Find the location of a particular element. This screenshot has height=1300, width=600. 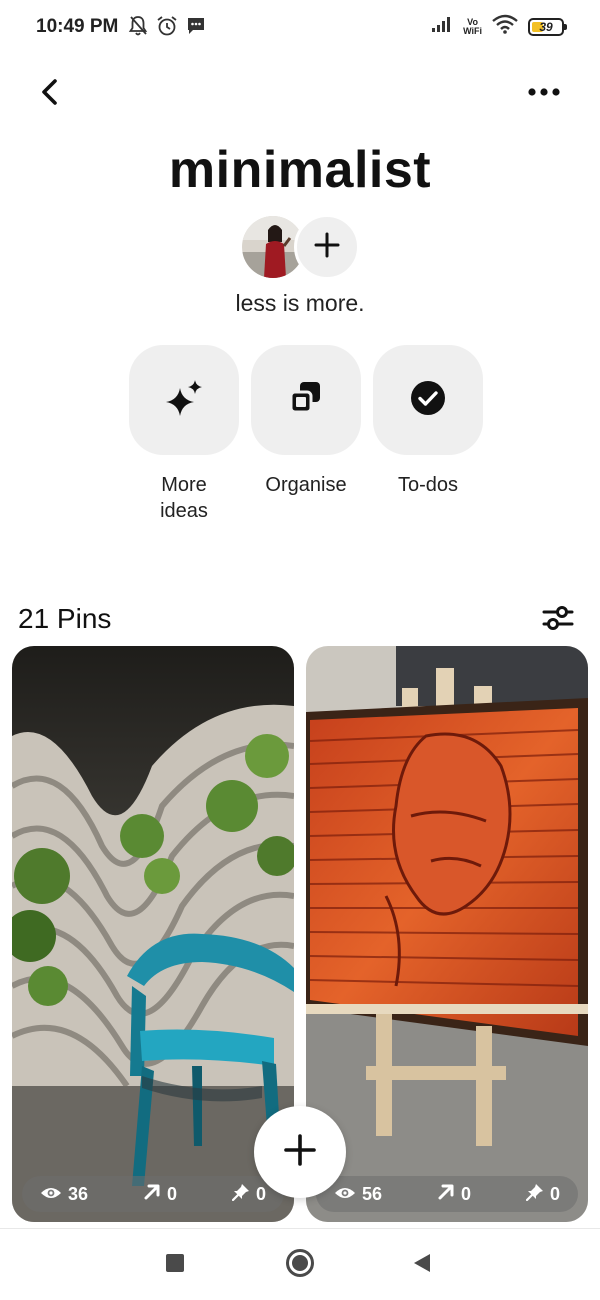

back-nav-button is located at coordinates (422, 1265).